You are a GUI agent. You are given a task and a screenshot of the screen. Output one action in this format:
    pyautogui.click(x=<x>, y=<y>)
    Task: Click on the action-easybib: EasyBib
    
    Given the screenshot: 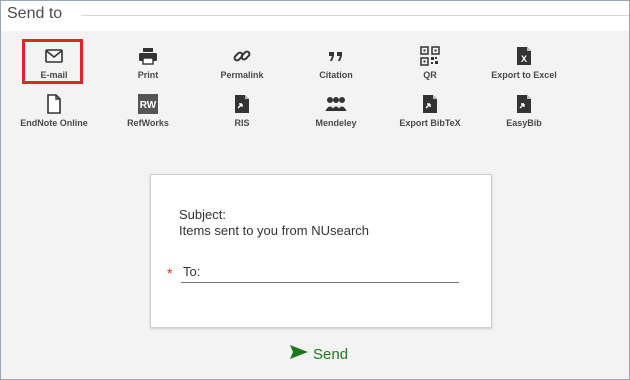 What is the action you would take?
    pyautogui.click(x=524, y=116)
    